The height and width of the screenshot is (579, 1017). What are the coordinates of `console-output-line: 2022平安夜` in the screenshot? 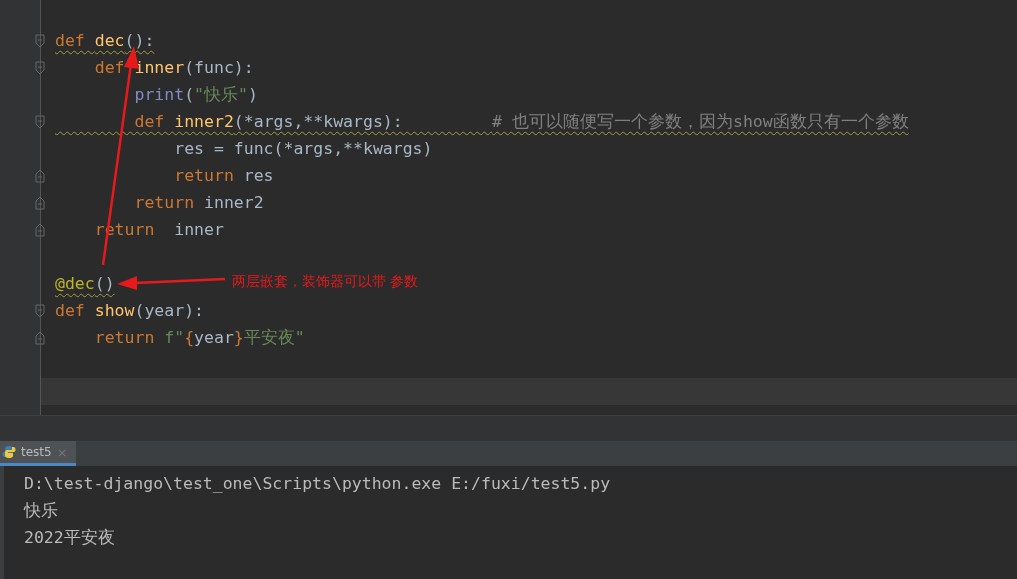 It's located at (69, 538).